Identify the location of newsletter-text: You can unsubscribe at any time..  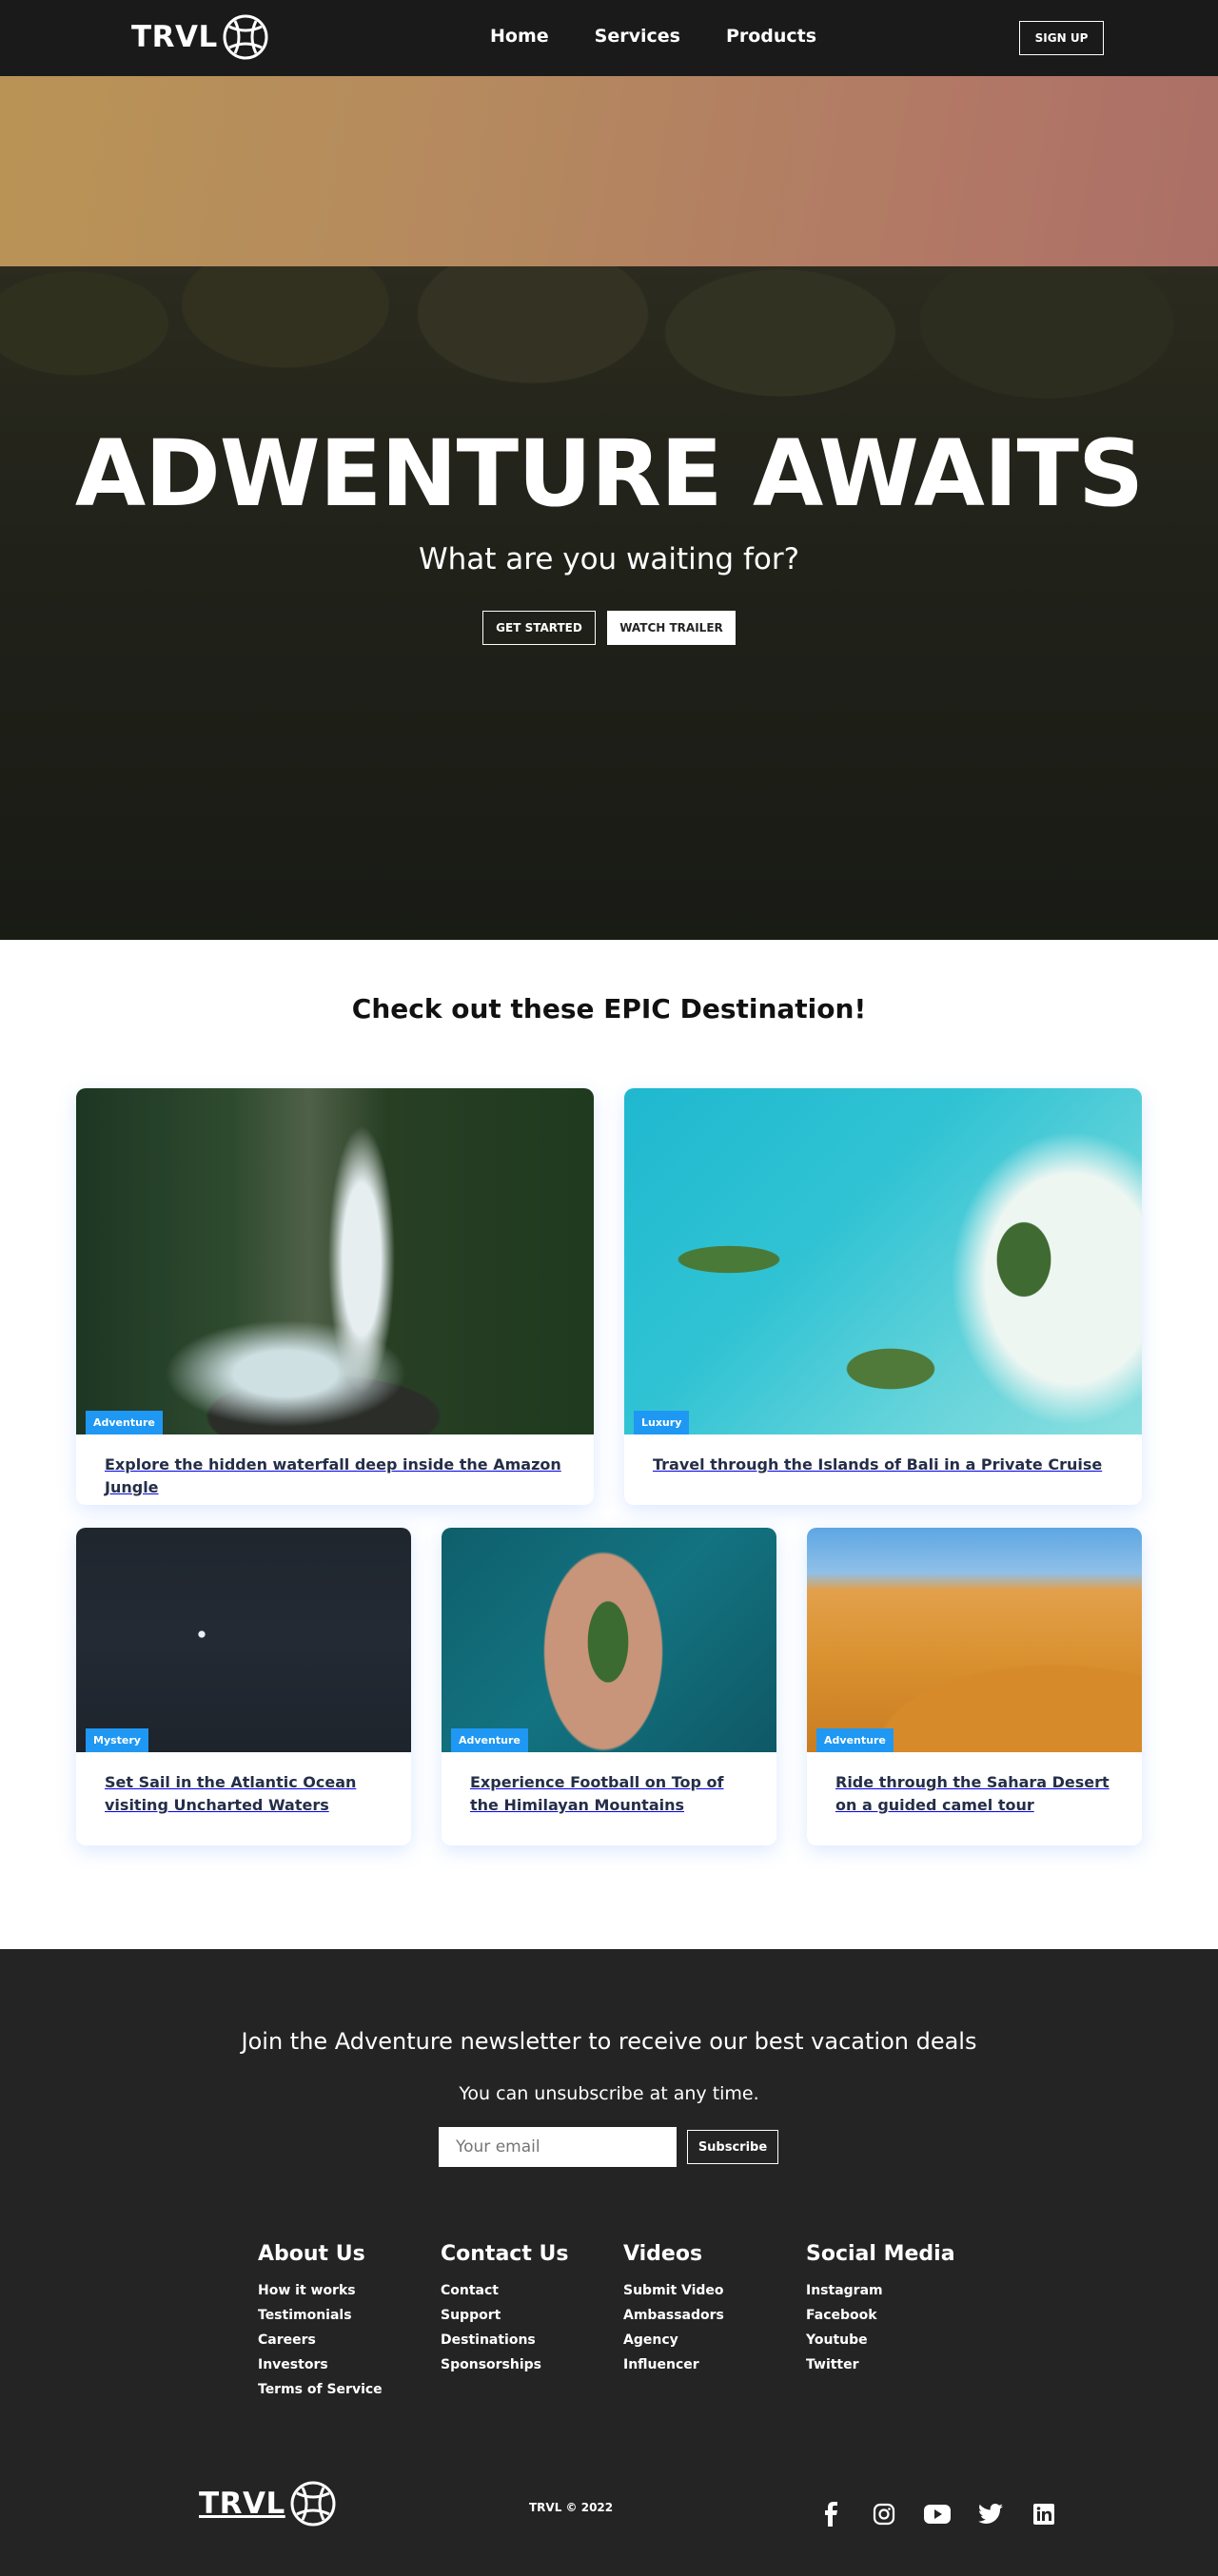
(609, 2094).